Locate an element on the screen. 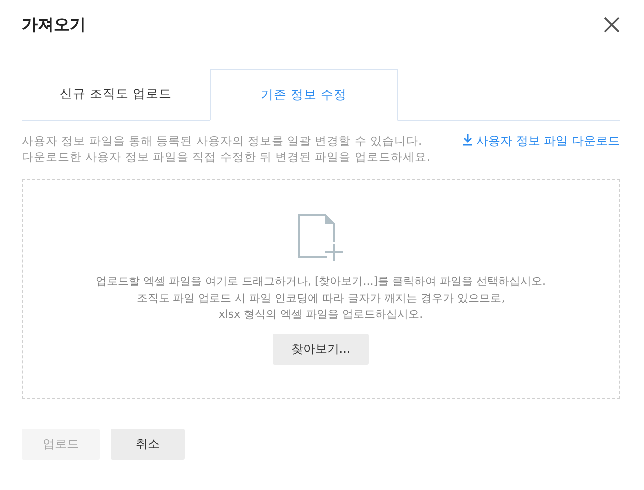  description-text: 사용자 정보 파일을 통해 등록된 사용자의 정보를 일괄 변경할 수 있습니다. is located at coordinates (223, 141).